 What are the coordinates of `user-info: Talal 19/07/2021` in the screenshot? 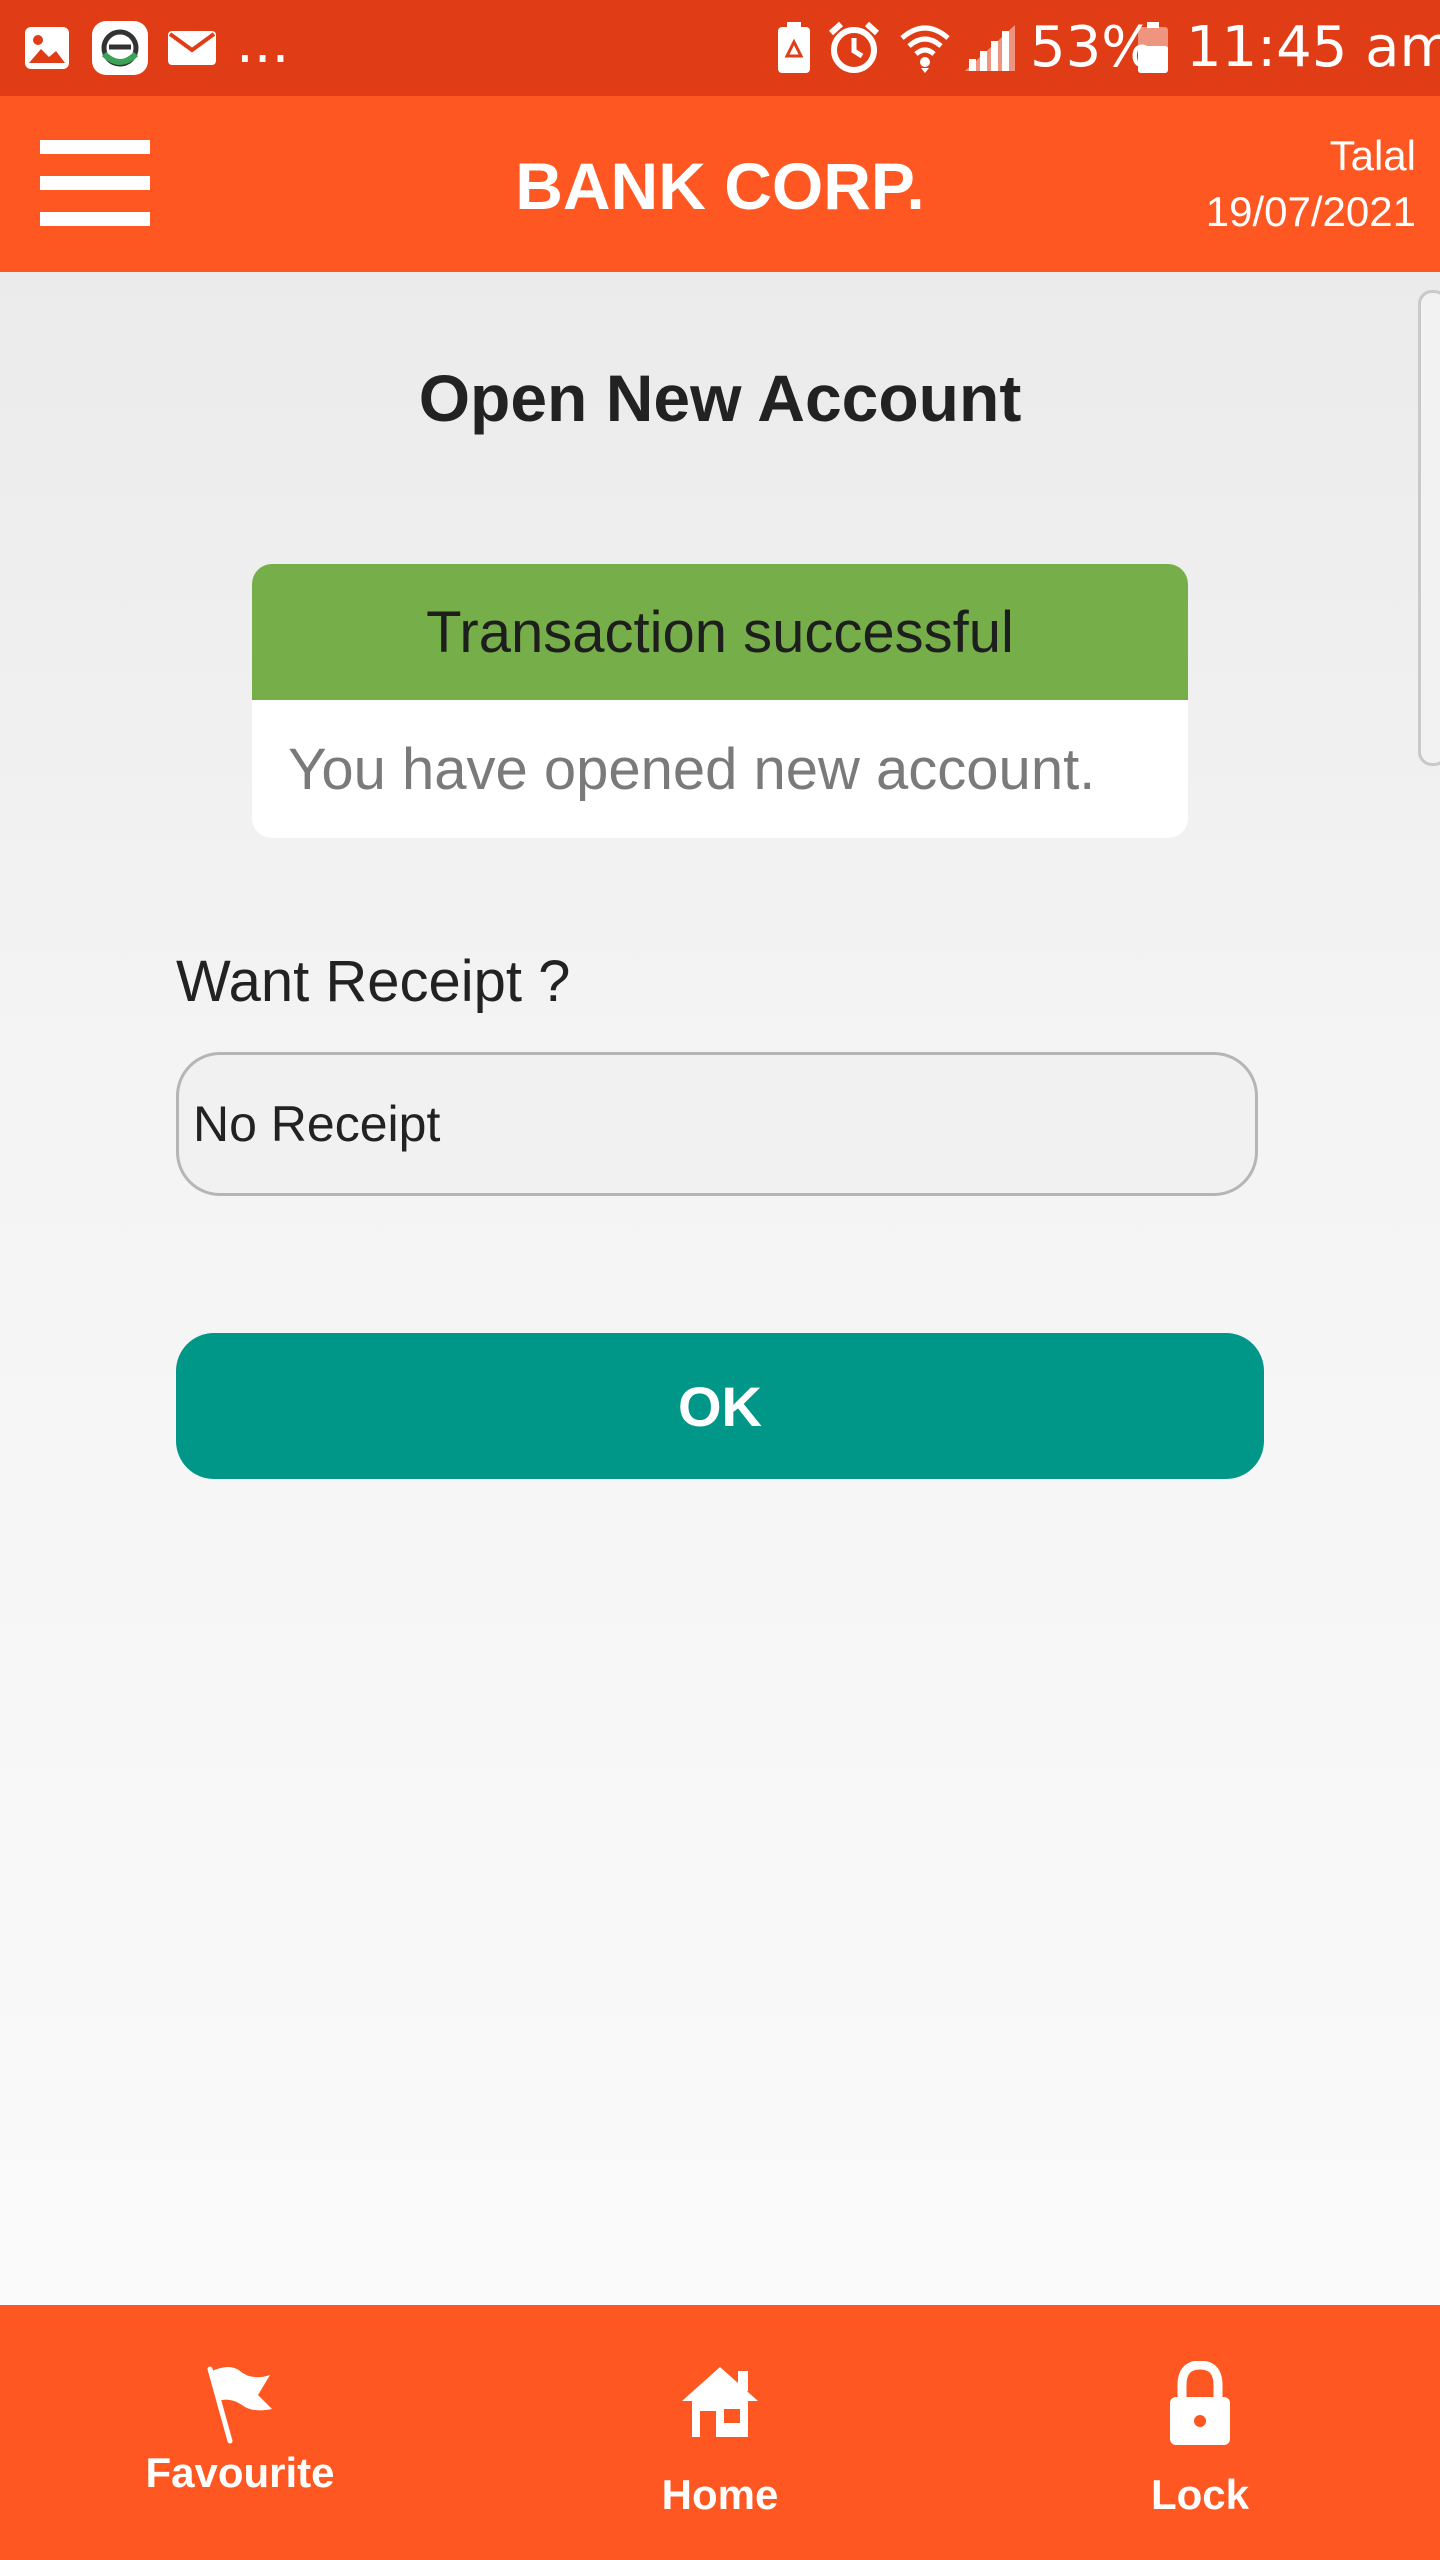 It's located at (1311, 184).